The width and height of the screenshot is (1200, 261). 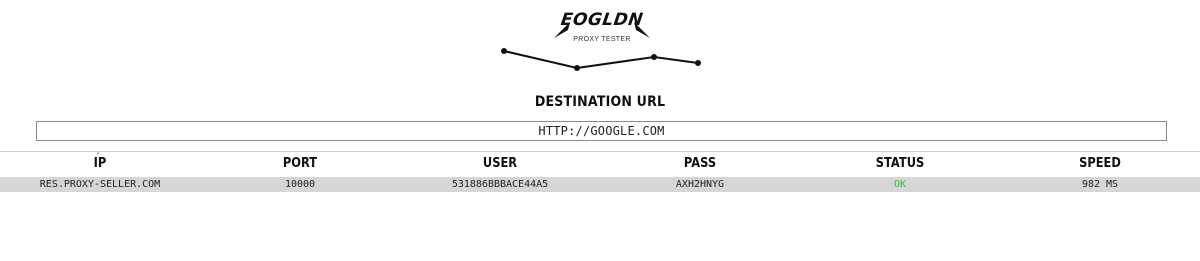 What do you see at coordinates (700, 184) in the screenshot?
I see `cell-pass: AXH2HNYG` at bounding box center [700, 184].